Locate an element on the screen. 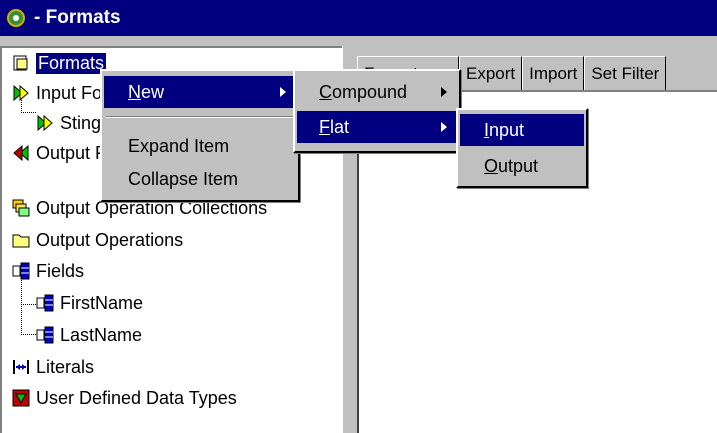  menu-item-label: Collapse Item is located at coordinates (183, 178).